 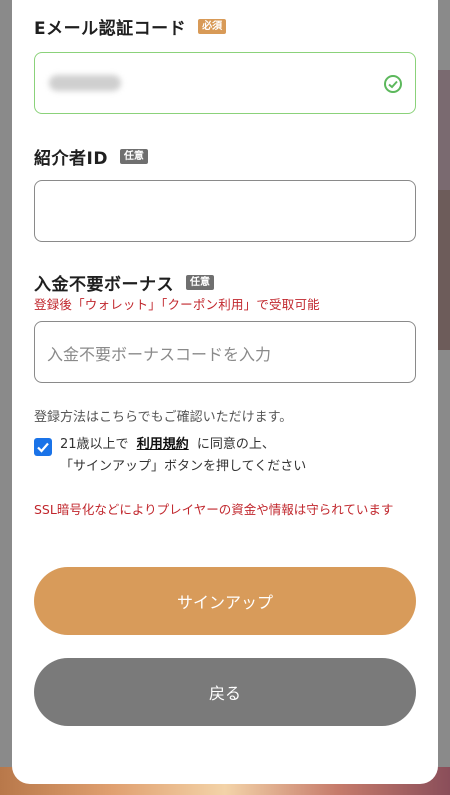 What do you see at coordinates (235, 444) in the screenshot?
I see `agreement-suffix: に同意の上、` at bounding box center [235, 444].